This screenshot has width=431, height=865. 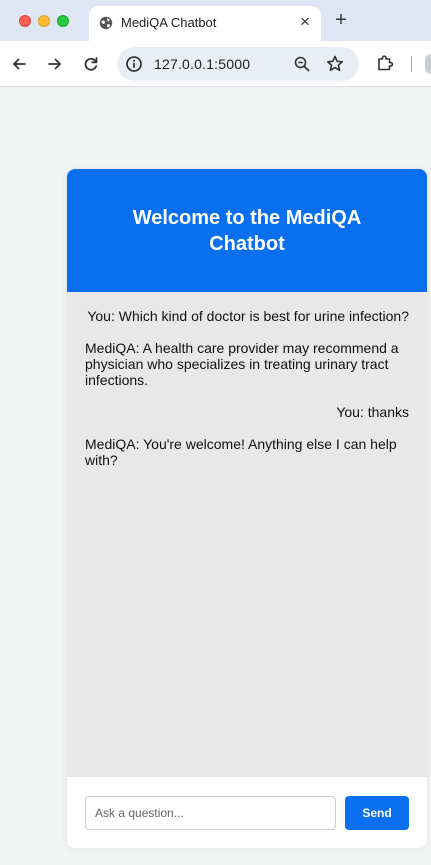 What do you see at coordinates (335, 64) in the screenshot?
I see `star-icon` at bounding box center [335, 64].